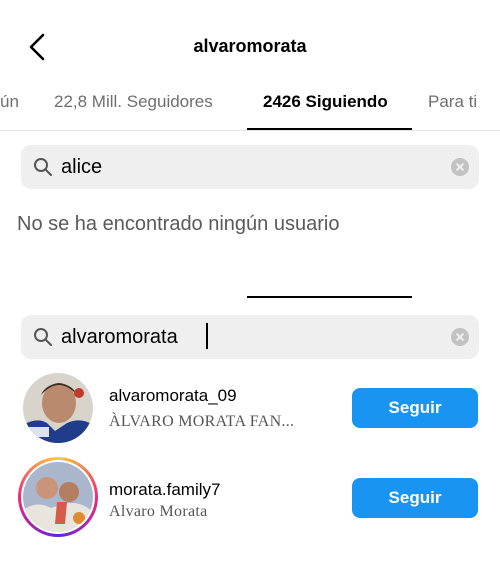 Image resolution: width=500 pixels, height=576 pixels. I want to click on page-title: alvaromorata, so click(250, 46).